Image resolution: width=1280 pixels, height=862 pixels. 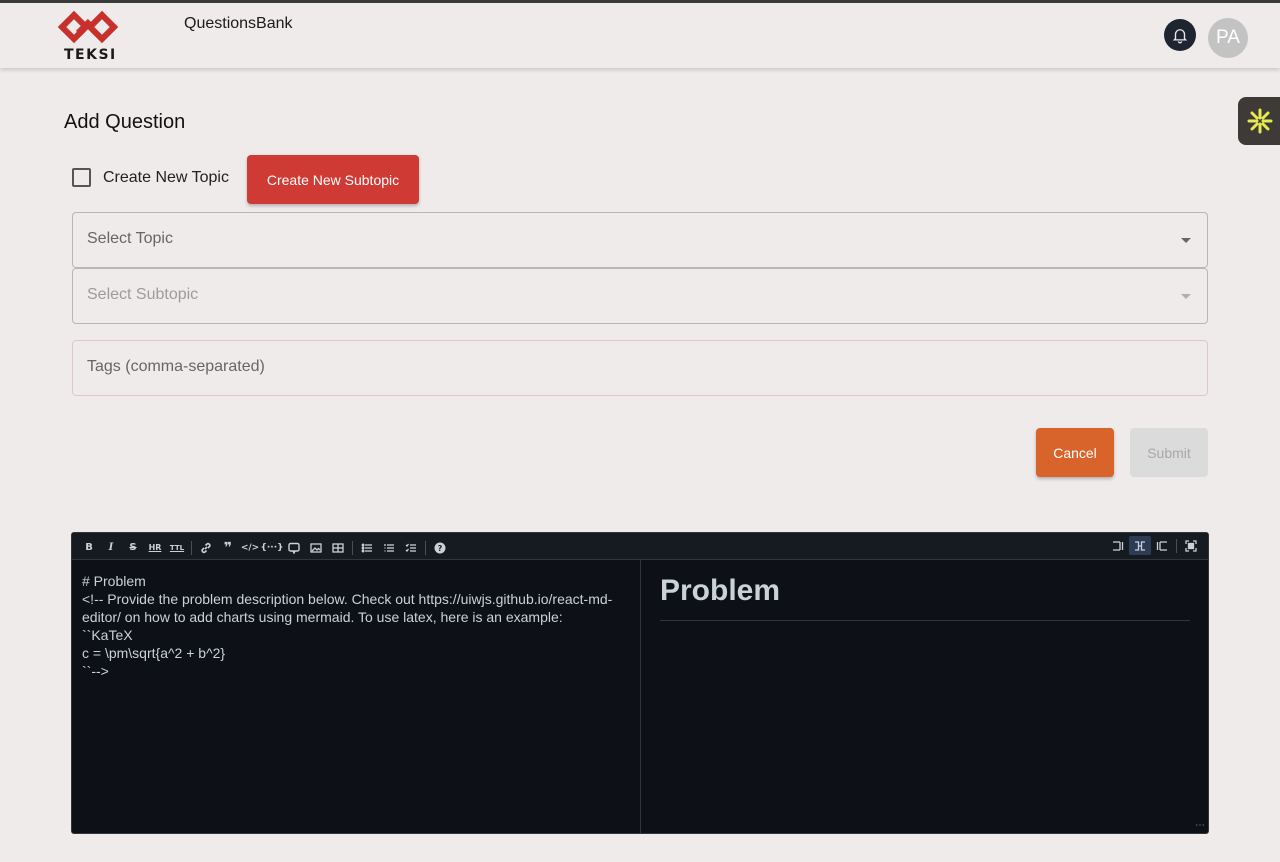 I want to click on create-subtopic-button: Create New Subtopic, so click(x=333, y=179).